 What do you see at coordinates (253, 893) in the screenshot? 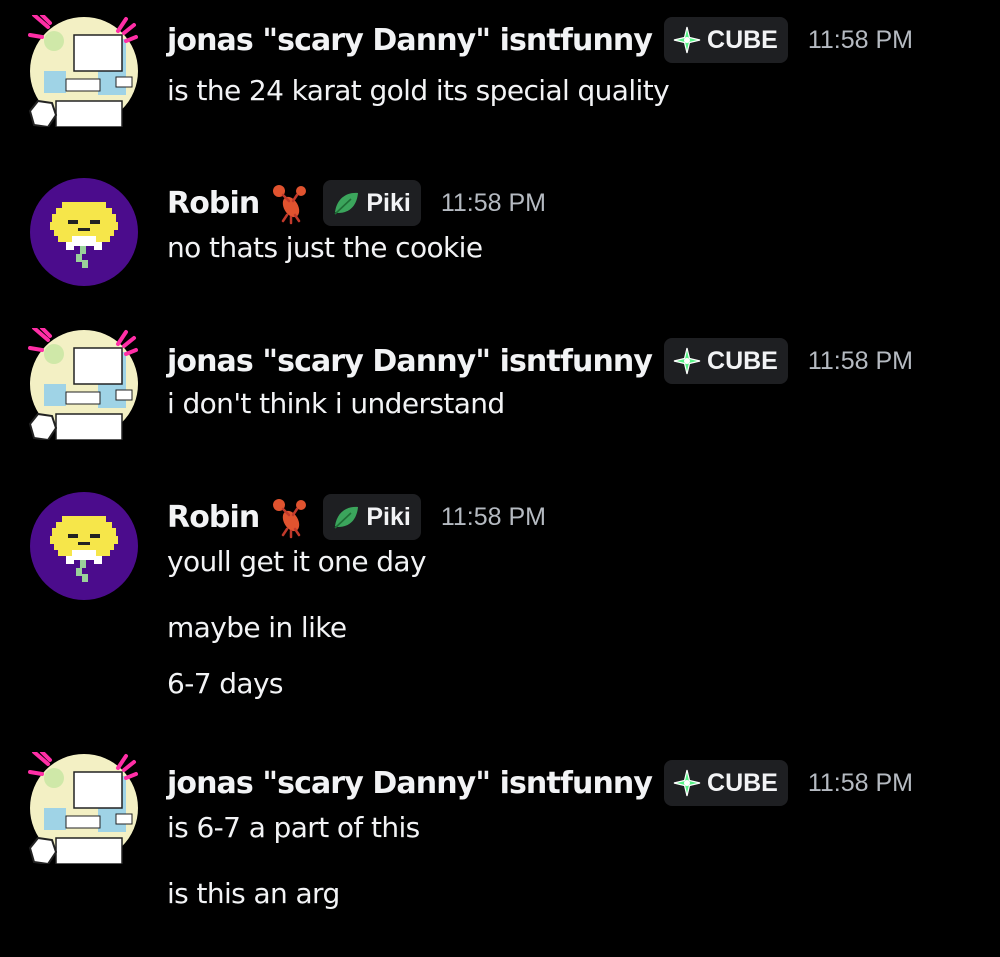
I see `message-text: is this an arg` at bounding box center [253, 893].